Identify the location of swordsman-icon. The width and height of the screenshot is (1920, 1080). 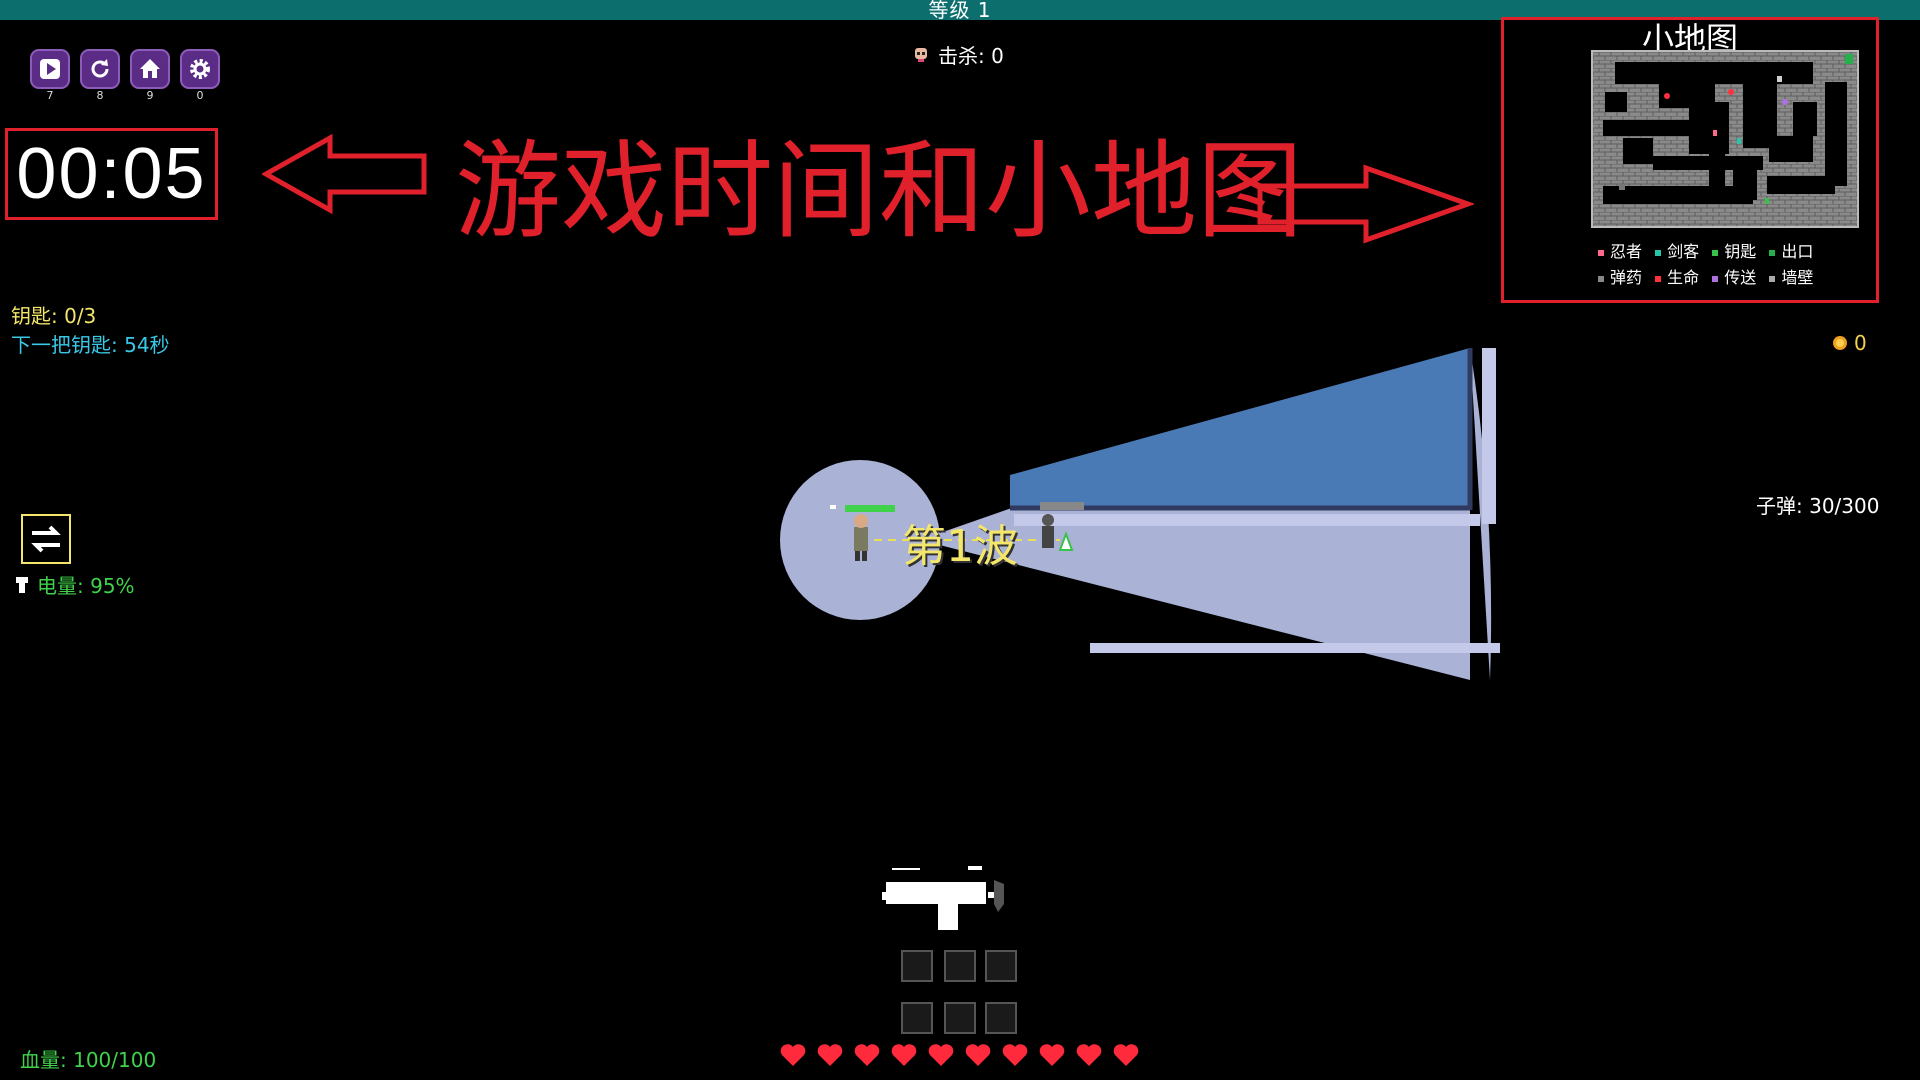
(1658, 252).